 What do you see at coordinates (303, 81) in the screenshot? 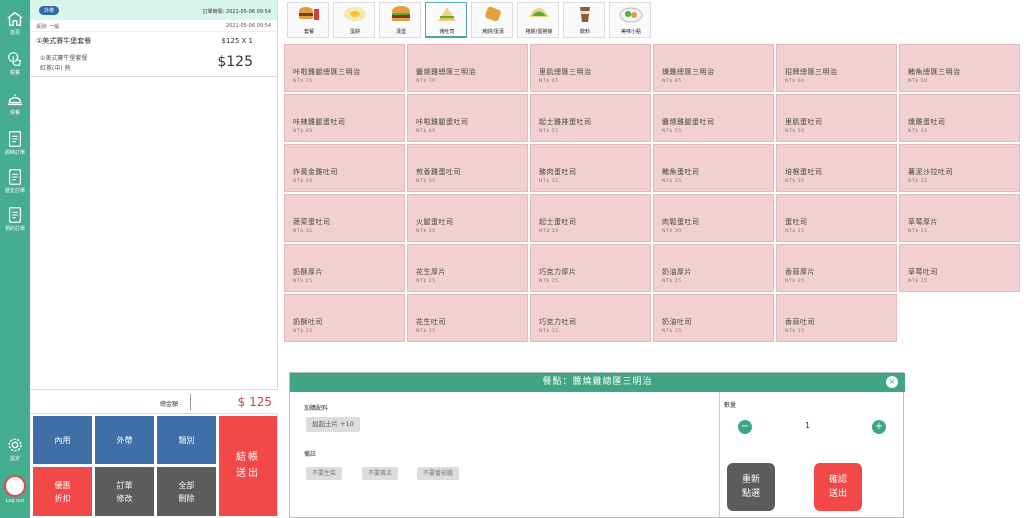
I see `menu-item-price: NT$ 75` at bounding box center [303, 81].